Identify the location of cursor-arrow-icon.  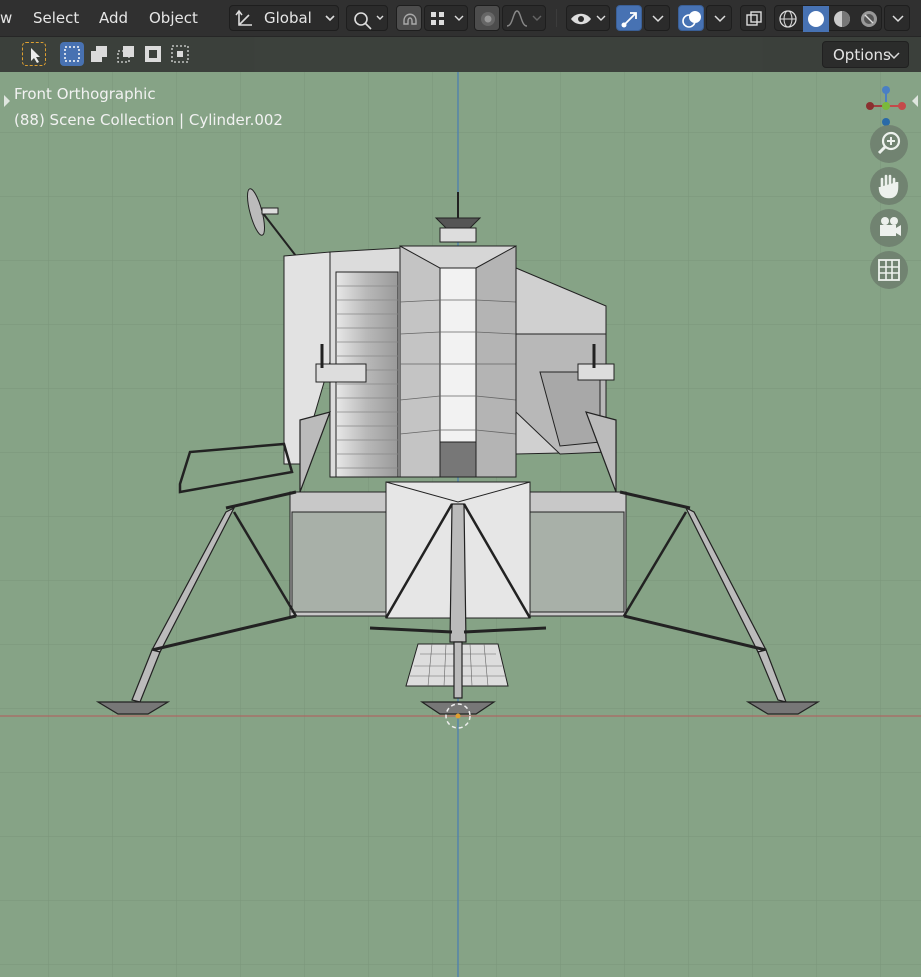
(35, 55).